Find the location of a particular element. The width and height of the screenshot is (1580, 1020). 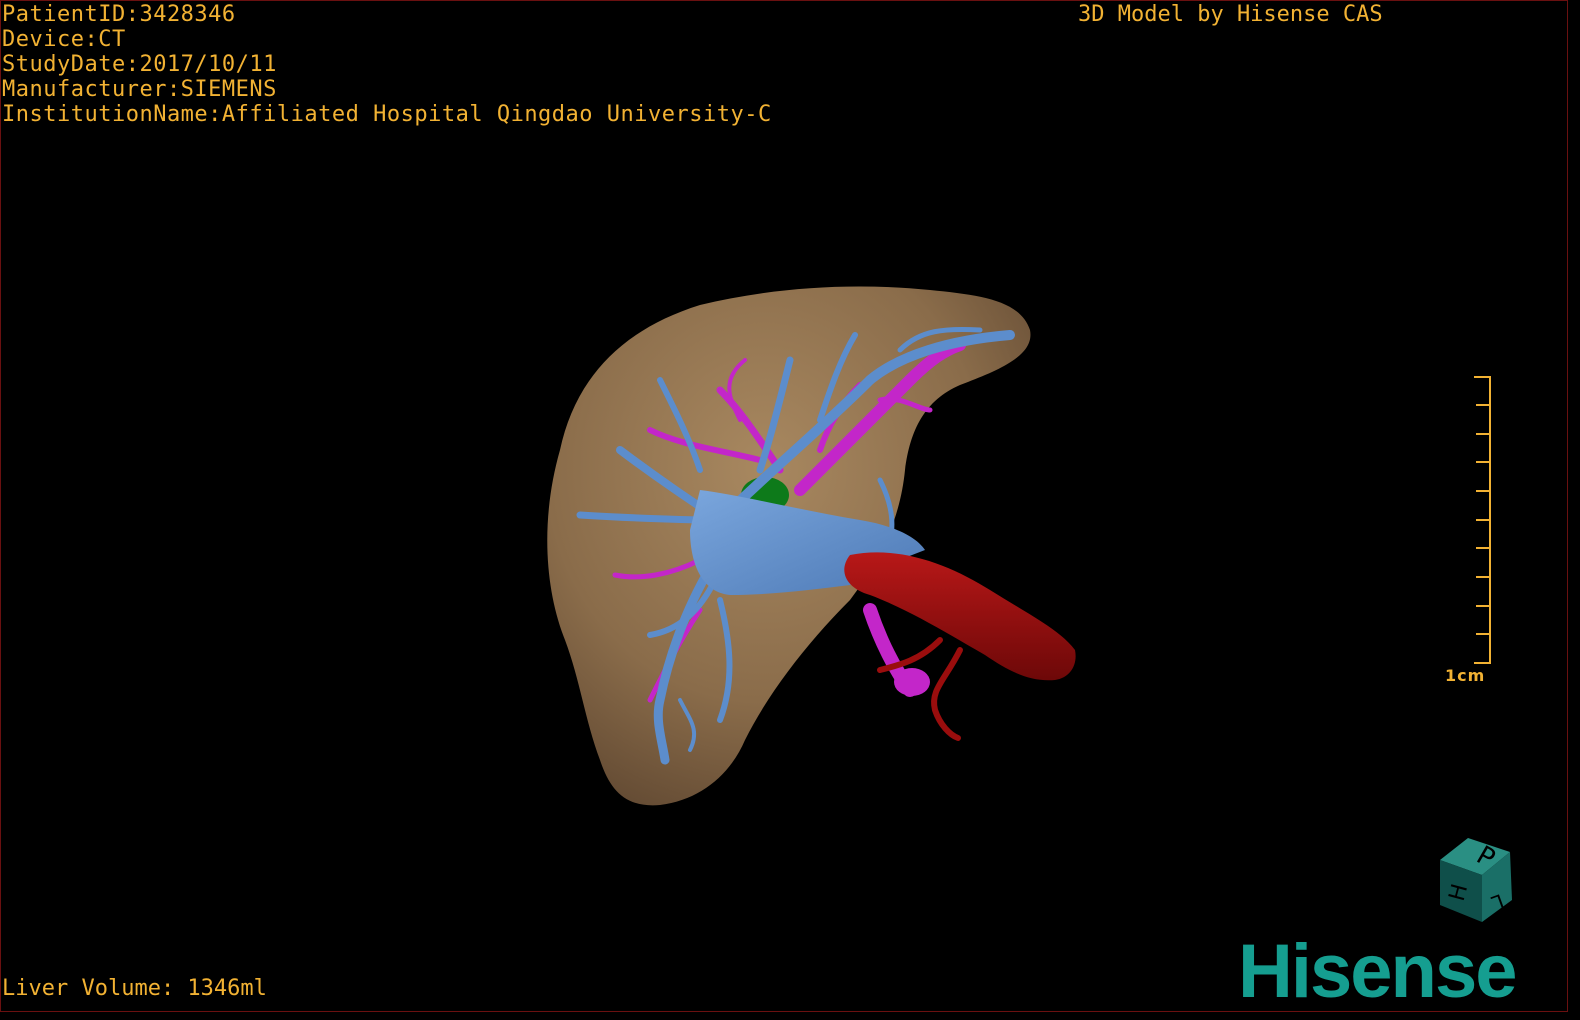

liver-volume: Liver Volume: 1346ml is located at coordinates (134, 988).